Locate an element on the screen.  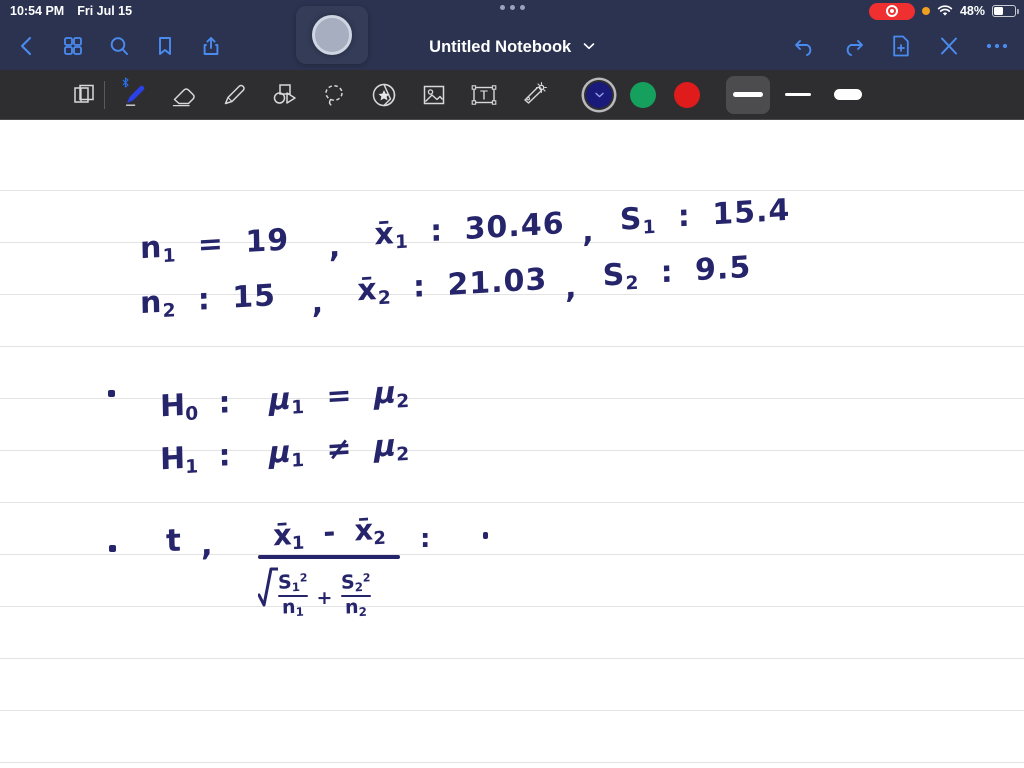
stroke-width-group is located at coordinates (798, 94).